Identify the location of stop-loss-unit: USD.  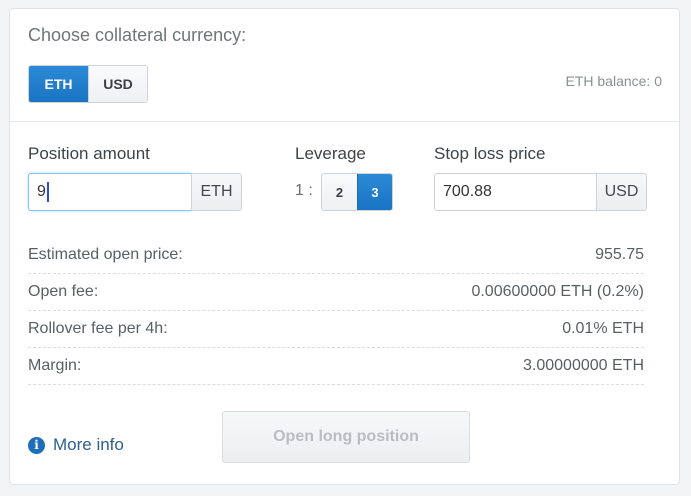
(621, 192).